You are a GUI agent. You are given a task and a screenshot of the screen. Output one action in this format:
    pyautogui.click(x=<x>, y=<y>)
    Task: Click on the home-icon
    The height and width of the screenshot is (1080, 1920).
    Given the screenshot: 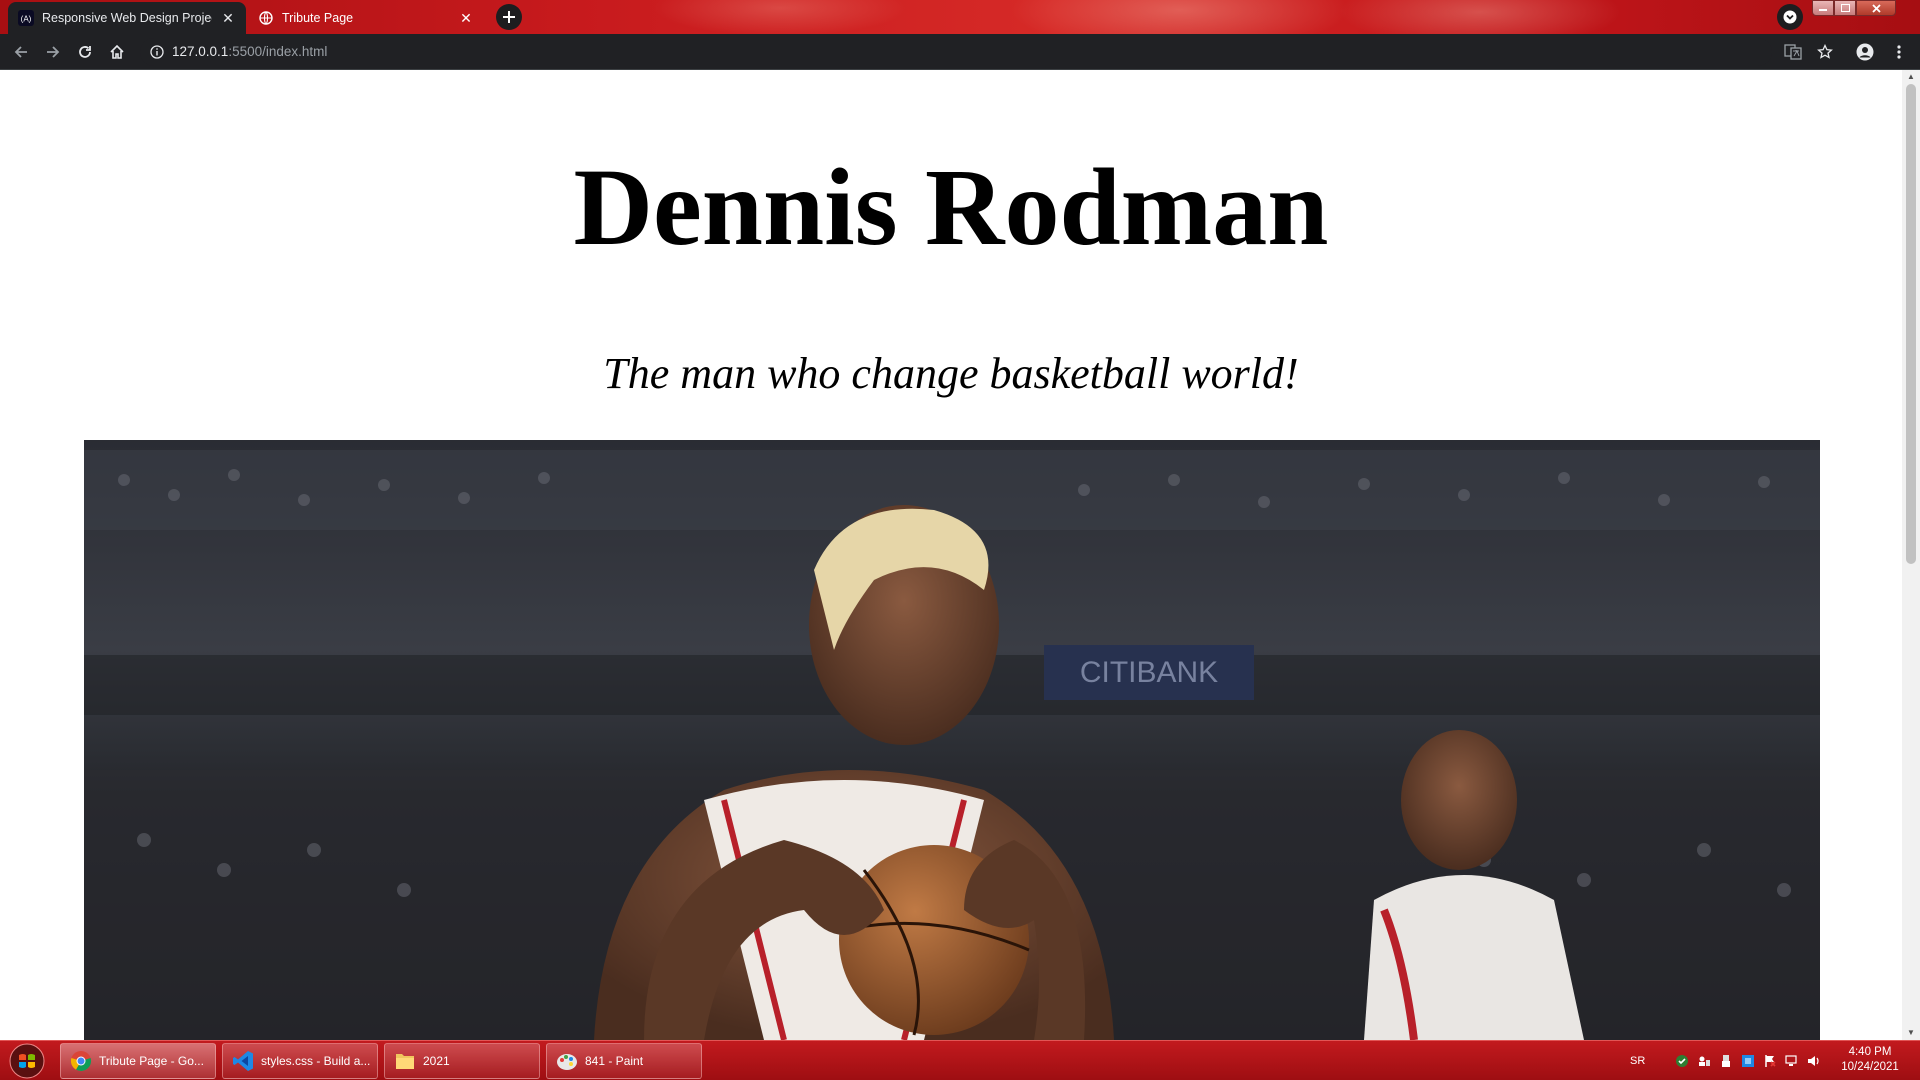 What is the action you would take?
    pyautogui.click(x=117, y=51)
    